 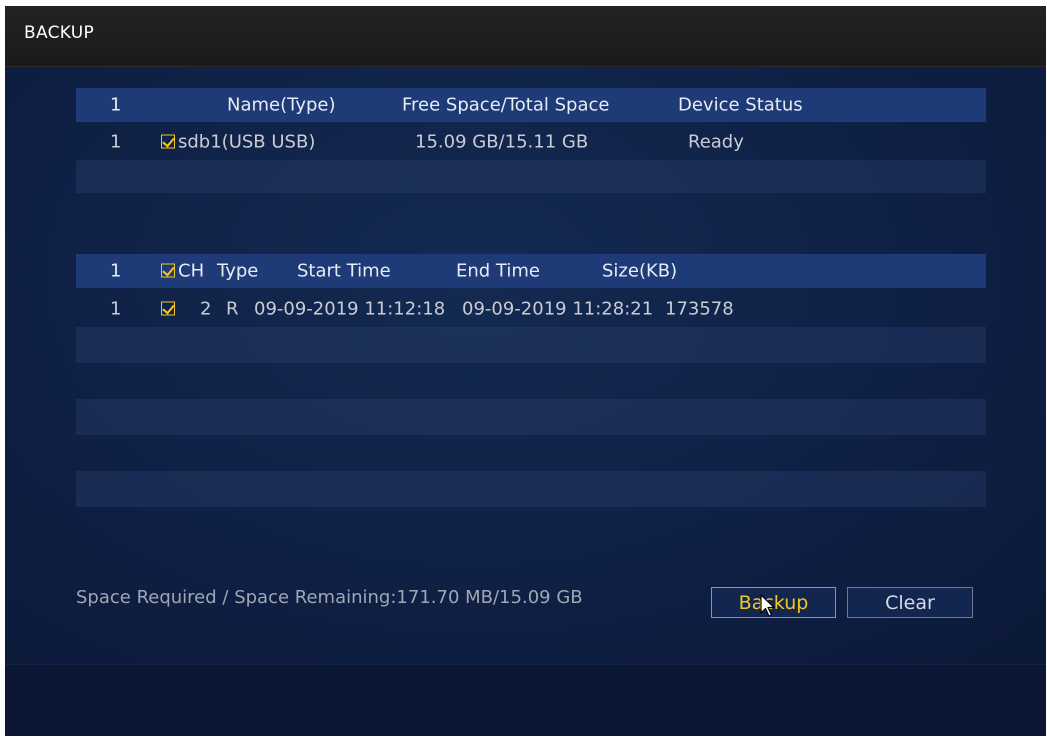 I want to click on file-row-checkbox, so click(x=169, y=309).